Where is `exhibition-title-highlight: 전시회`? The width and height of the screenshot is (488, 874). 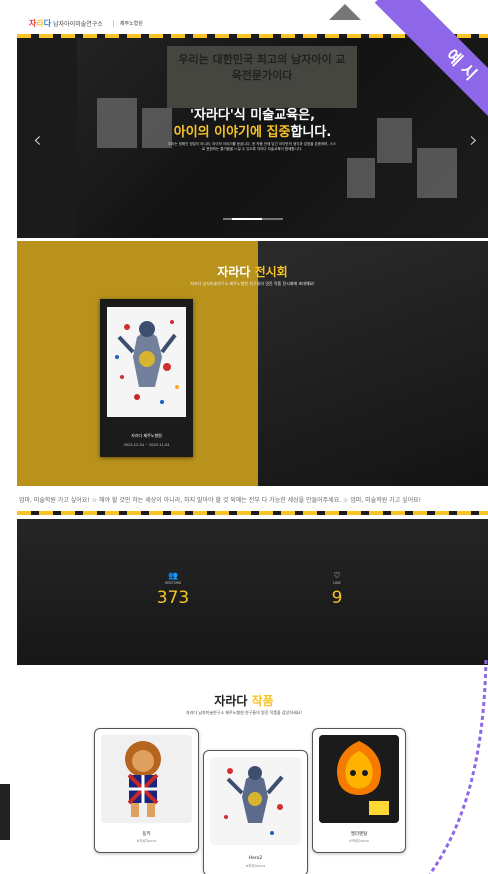
exhibition-title-highlight: 전시회 is located at coordinates (271, 272).